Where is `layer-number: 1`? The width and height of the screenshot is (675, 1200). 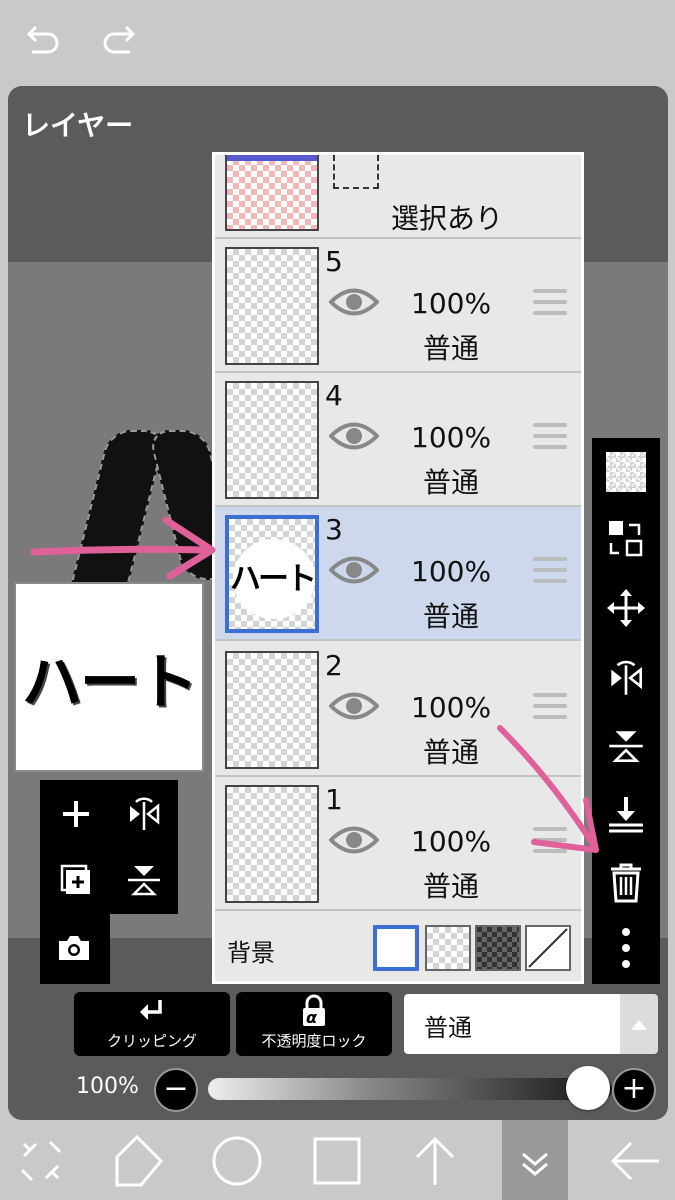
layer-number: 1 is located at coordinates (334, 799).